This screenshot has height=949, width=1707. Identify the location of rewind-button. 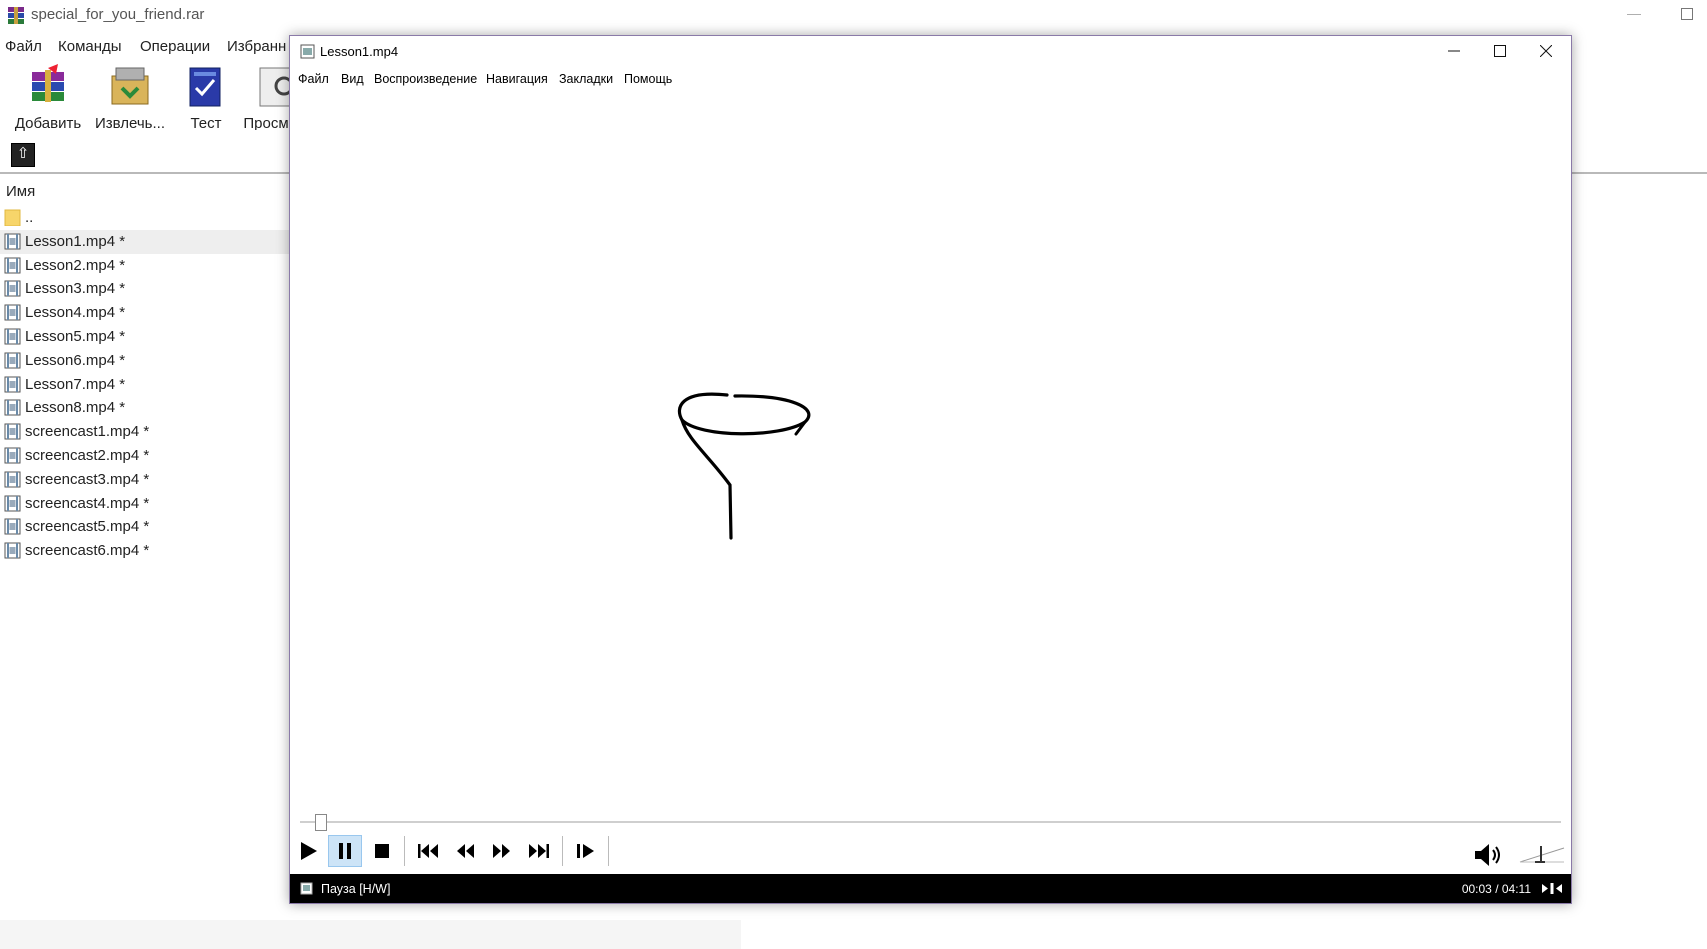
(465, 851).